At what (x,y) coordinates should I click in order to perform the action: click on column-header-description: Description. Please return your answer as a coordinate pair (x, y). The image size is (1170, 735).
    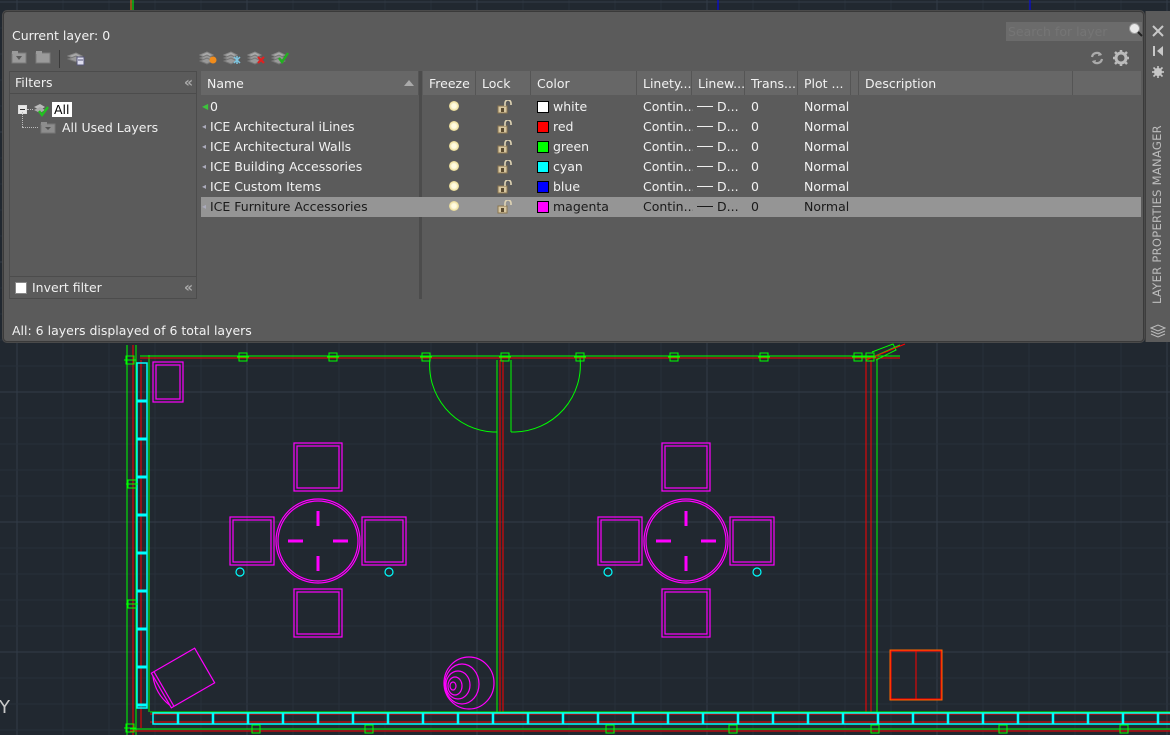
    Looking at the image, I should click on (966, 83).